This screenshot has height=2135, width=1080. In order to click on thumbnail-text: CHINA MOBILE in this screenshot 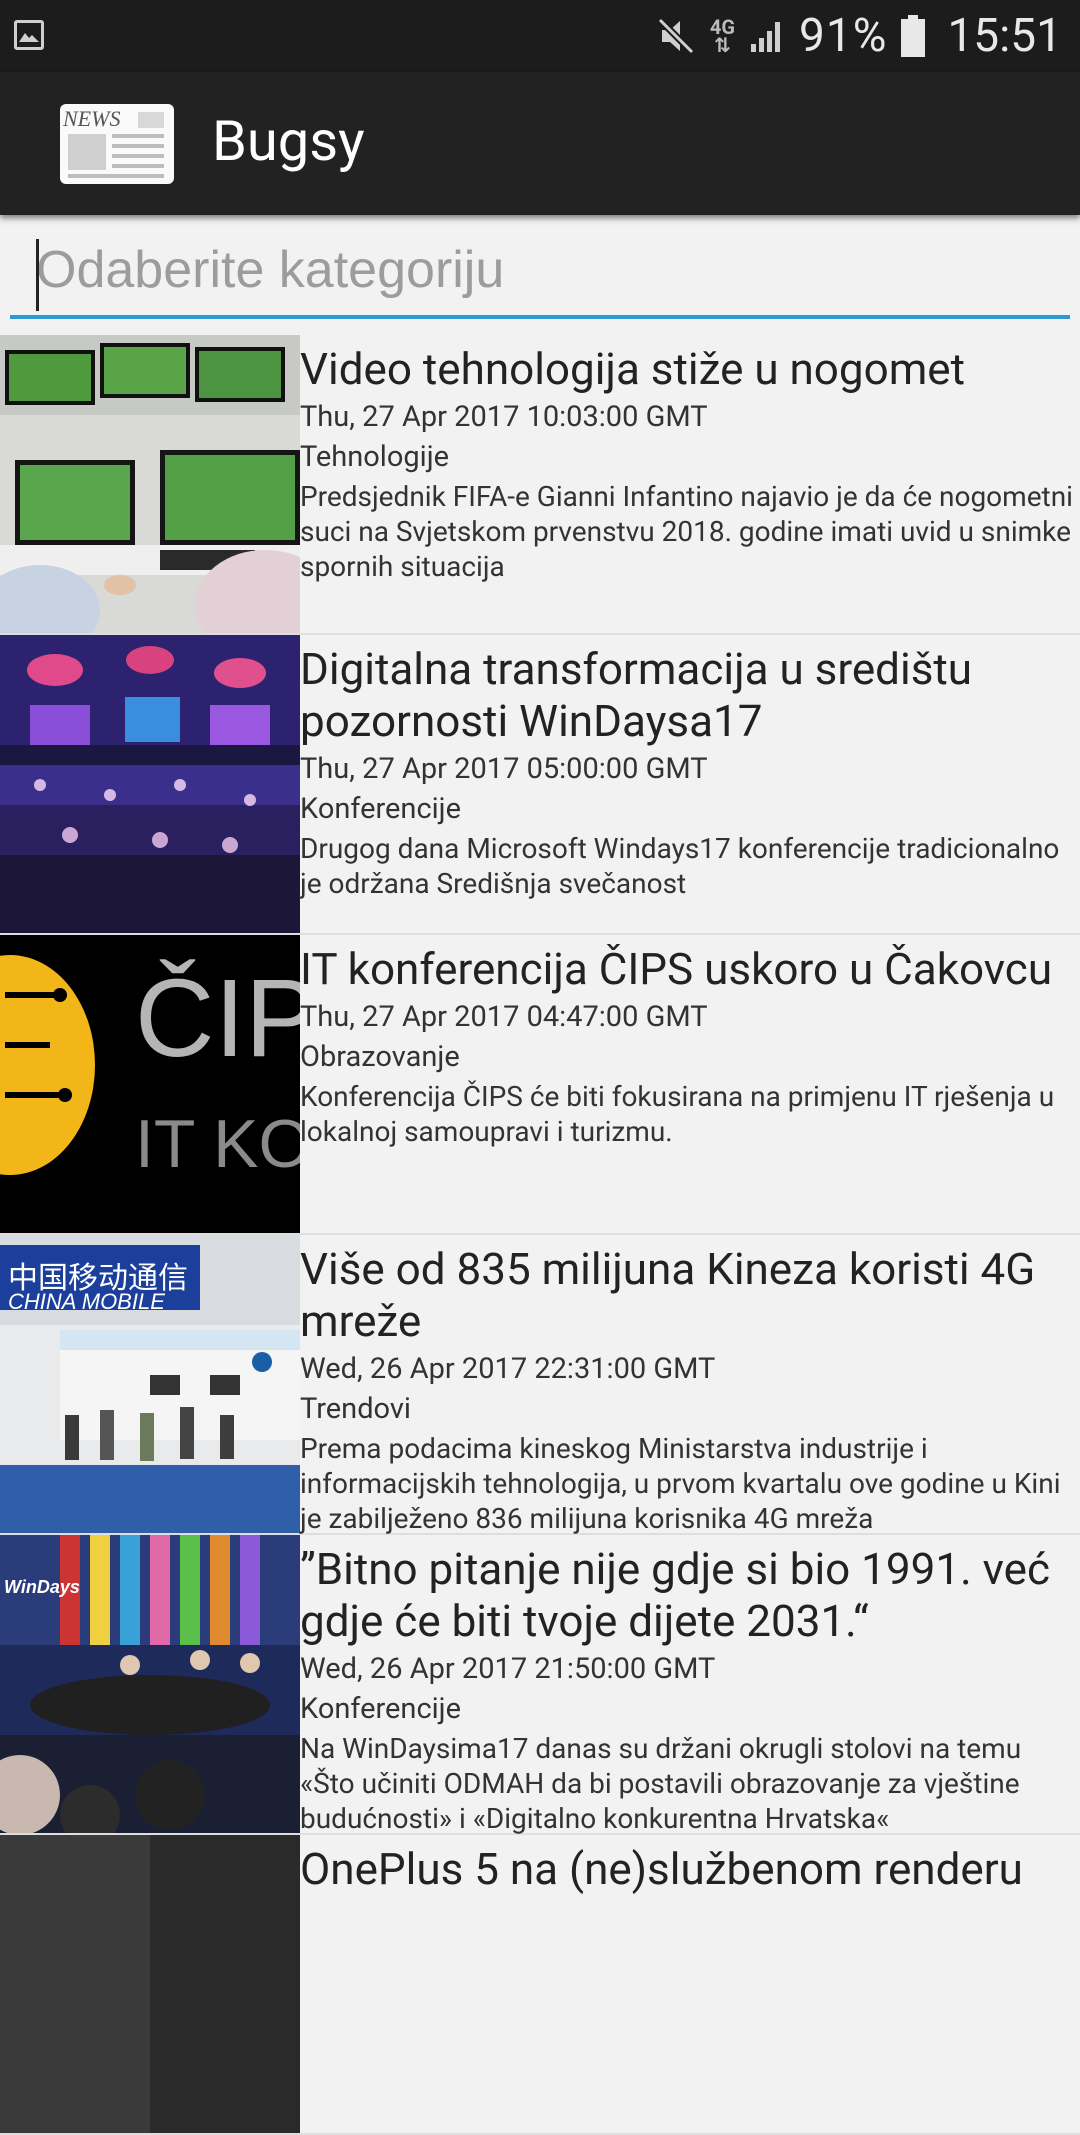, I will do `click(86, 1301)`.